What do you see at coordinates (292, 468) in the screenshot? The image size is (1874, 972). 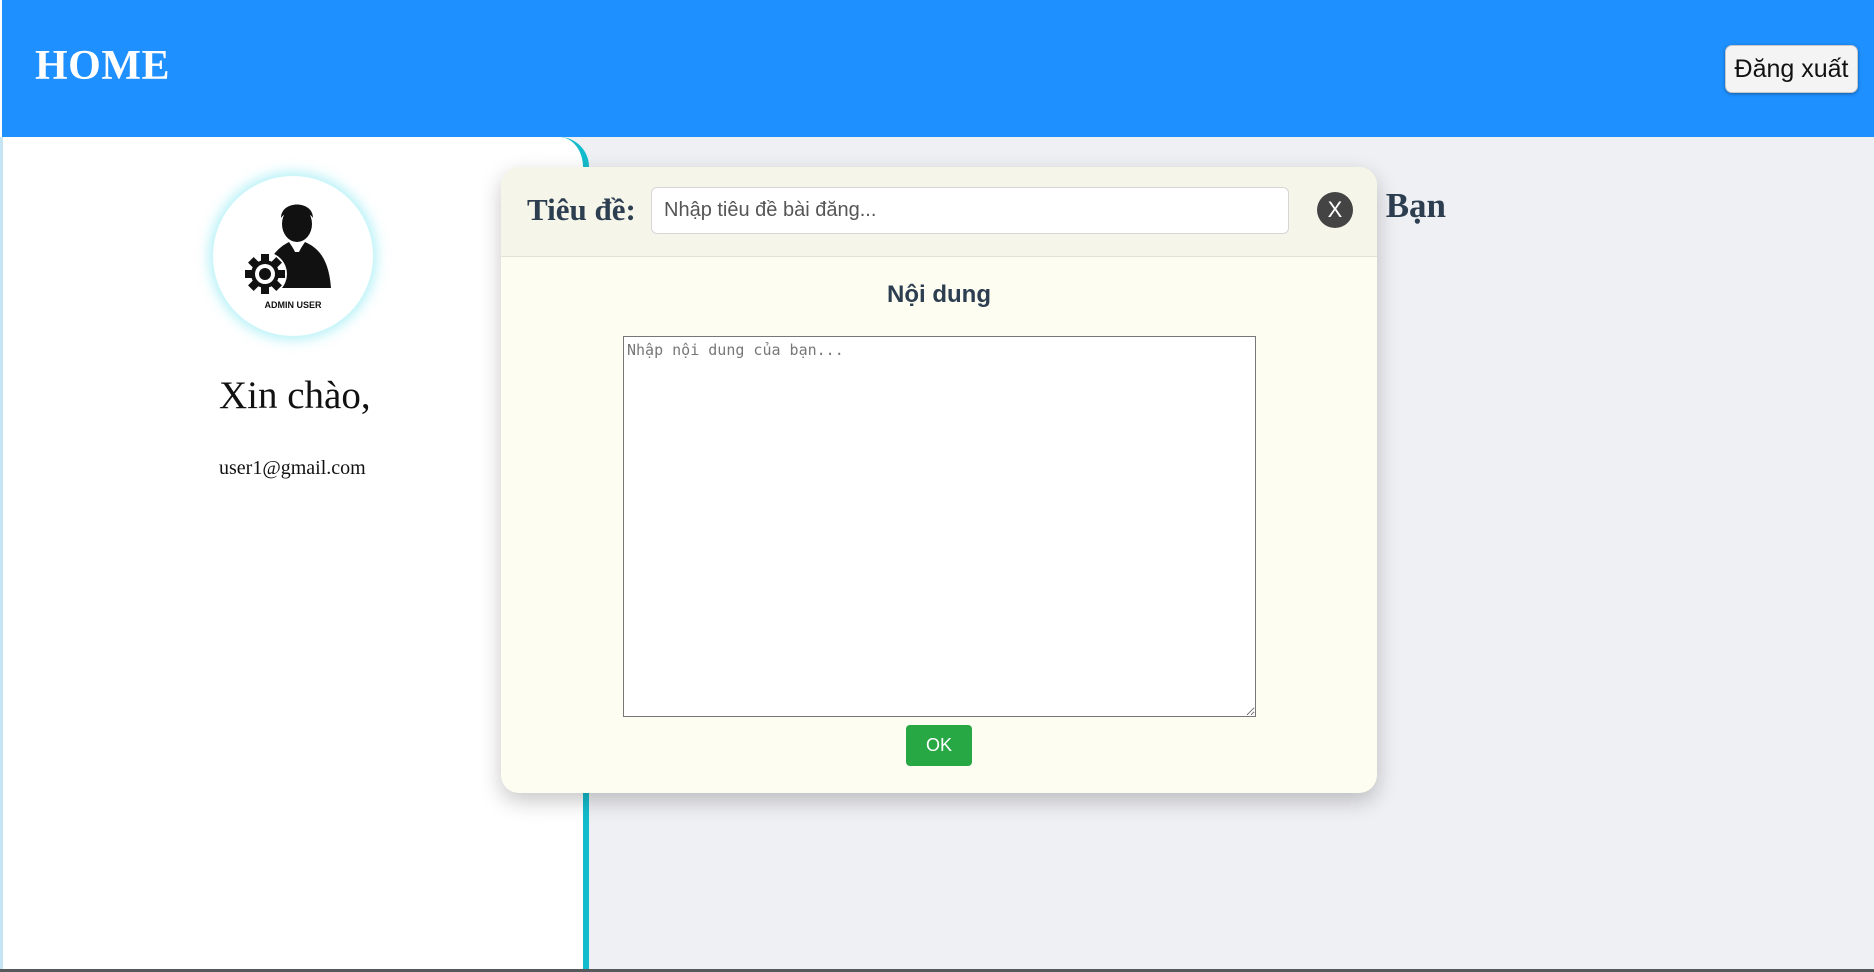 I see `user-email: user1@gmail.com` at bounding box center [292, 468].